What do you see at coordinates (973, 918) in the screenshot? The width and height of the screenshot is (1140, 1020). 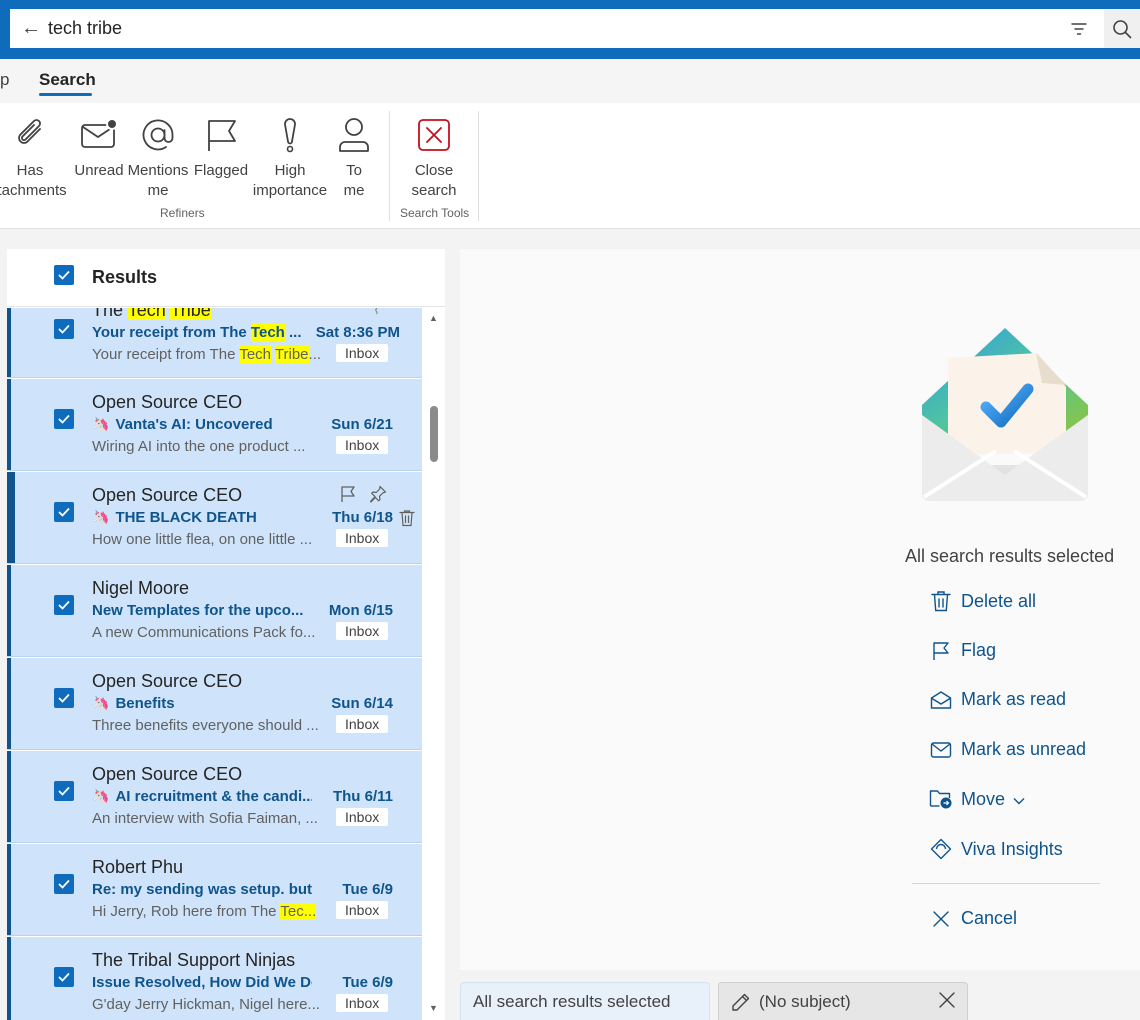 I see `cancel-button: Cancel` at bounding box center [973, 918].